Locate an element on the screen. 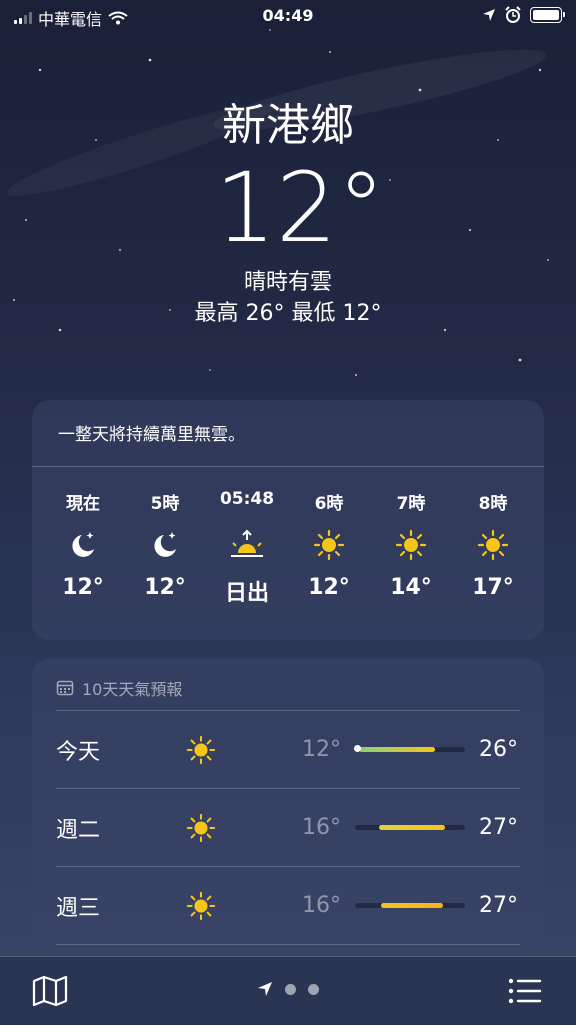 Image resolution: width=576 pixels, height=1025 pixels. hour-item: 5時 12° is located at coordinates (165, 548).